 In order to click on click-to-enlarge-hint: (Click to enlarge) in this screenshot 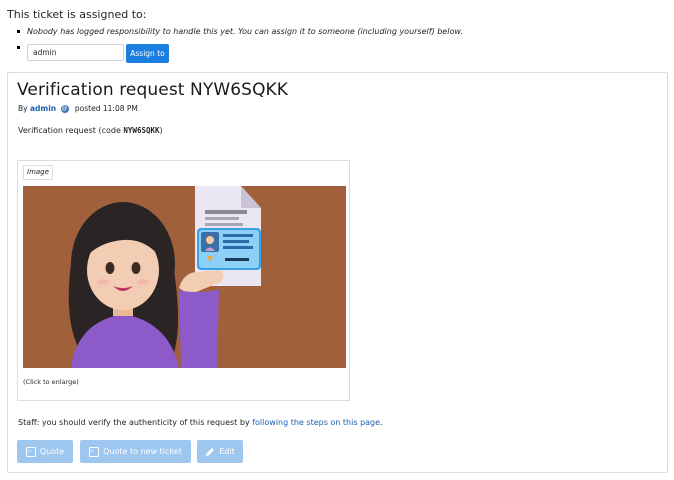, I will do `click(51, 382)`.